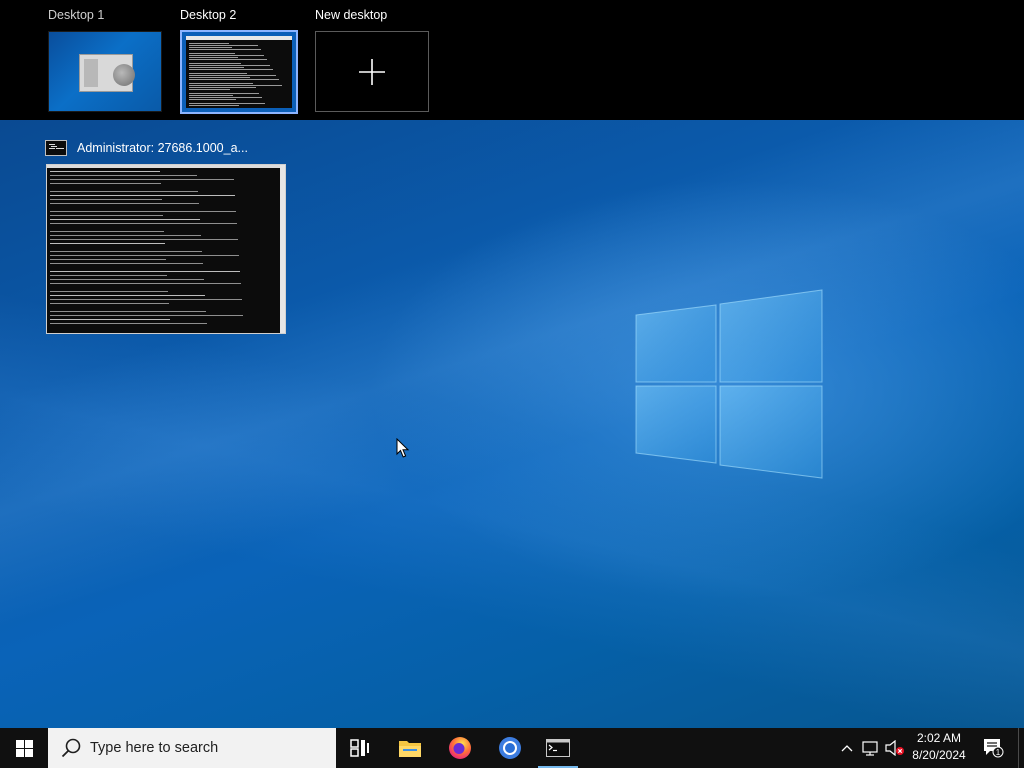 This screenshot has height=768, width=1024. I want to click on taskbar-clock: 2:02 AM 8/20/2024, so click(939, 748).